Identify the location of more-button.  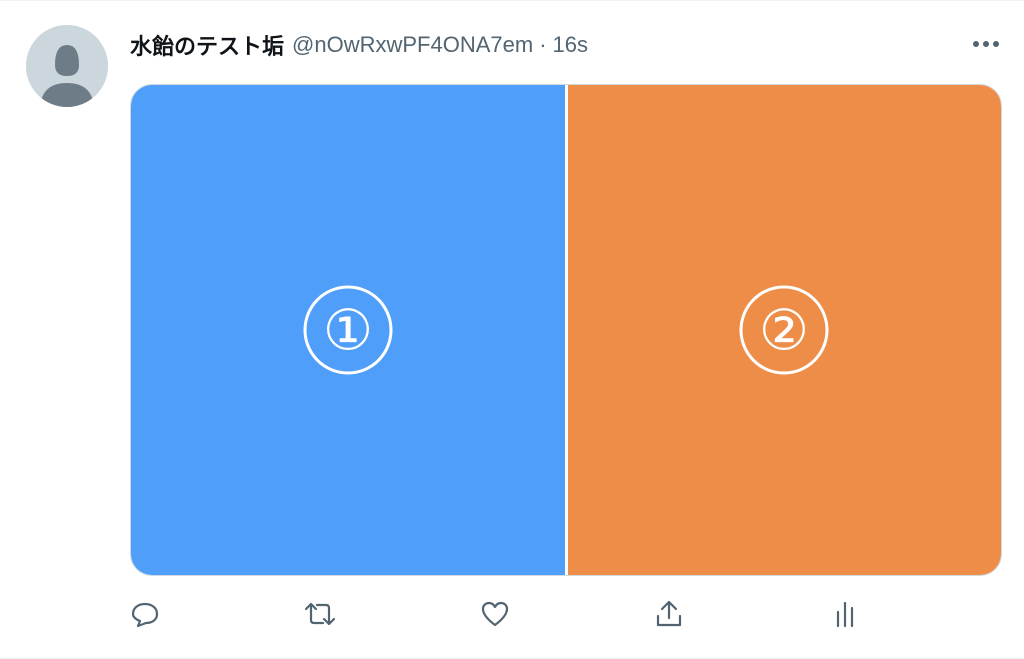
(986, 44).